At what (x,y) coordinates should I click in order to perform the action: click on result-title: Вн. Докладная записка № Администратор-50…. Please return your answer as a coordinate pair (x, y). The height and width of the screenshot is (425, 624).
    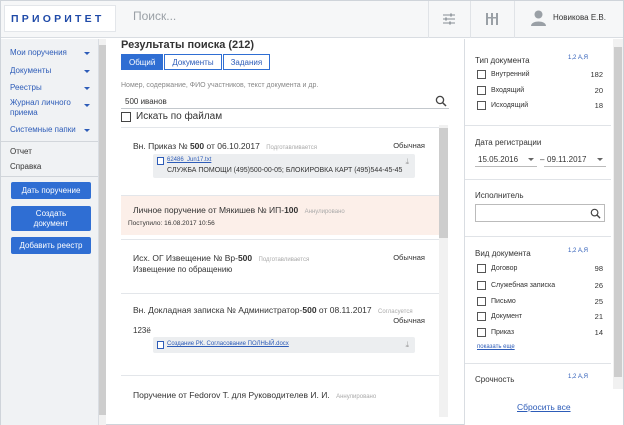
    Looking at the image, I should click on (273, 310).